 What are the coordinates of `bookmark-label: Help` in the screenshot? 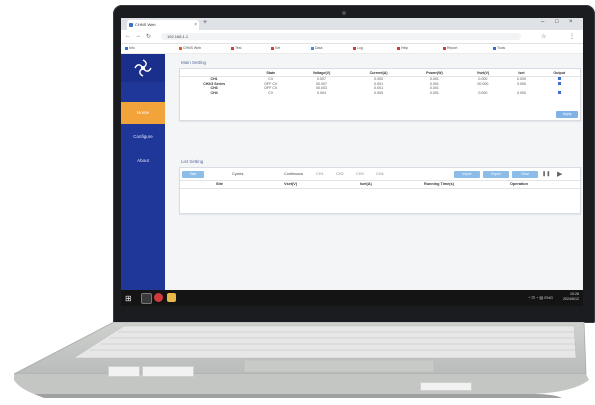 It's located at (405, 48).